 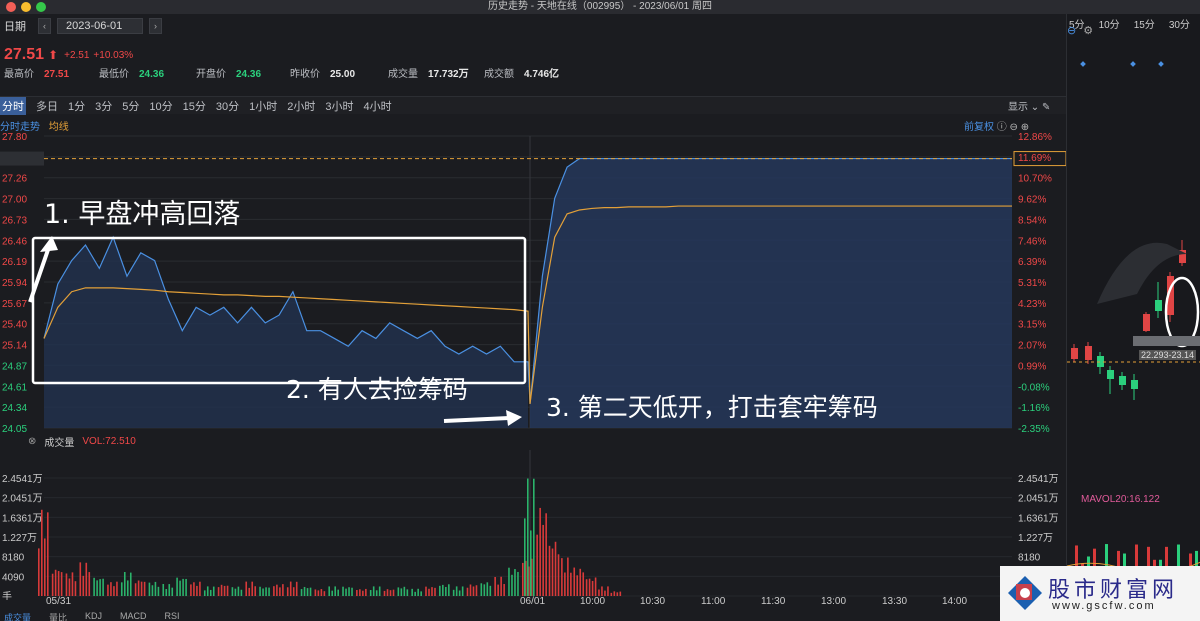 I want to click on pct-tick-label: 7.46%, so click(x=1032, y=241).